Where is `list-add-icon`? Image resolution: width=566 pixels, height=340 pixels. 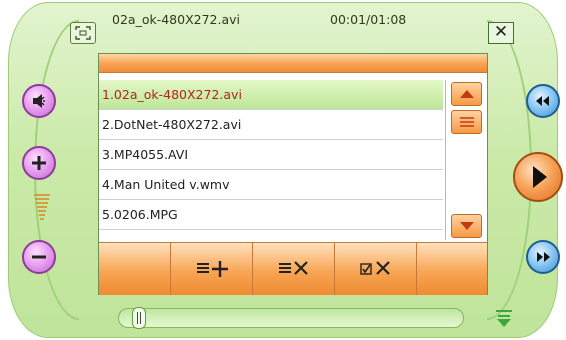
list-add-icon is located at coordinates (212, 269).